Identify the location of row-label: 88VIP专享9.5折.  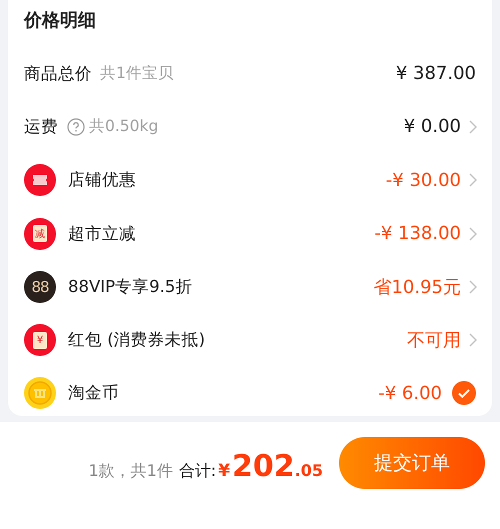
(130, 287).